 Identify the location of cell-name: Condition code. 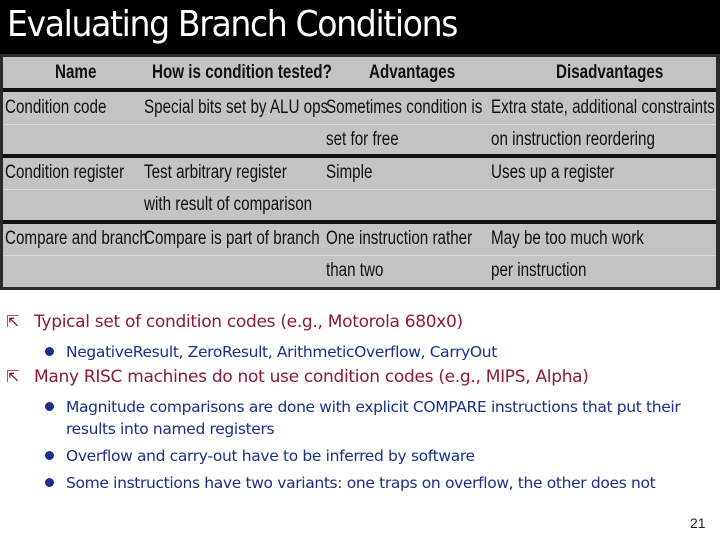
(56, 107).